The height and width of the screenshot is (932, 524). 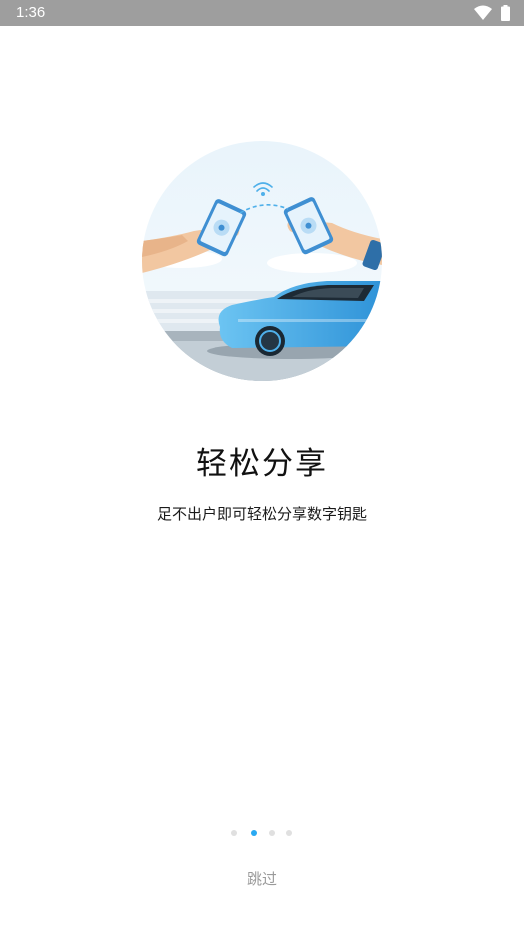 What do you see at coordinates (261, 514) in the screenshot?
I see `page-subtitle: 足不出户即可轻松分享数字钥匙` at bounding box center [261, 514].